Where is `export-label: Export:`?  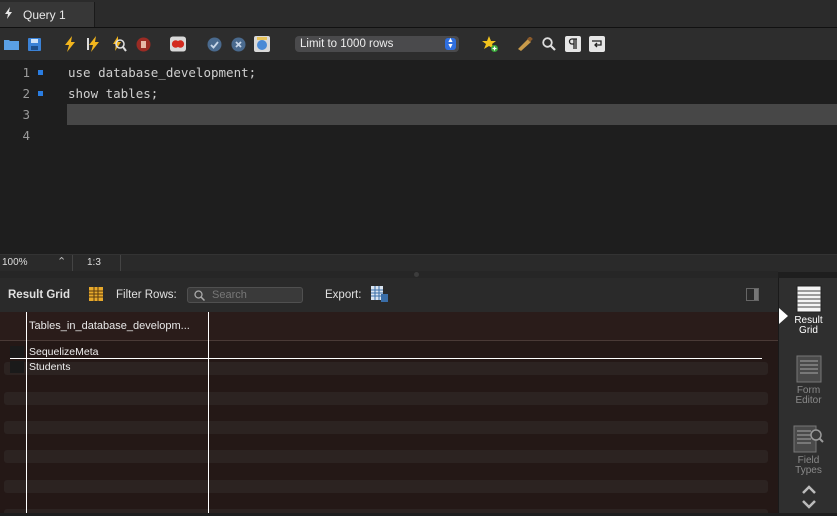
export-label: Export: is located at coordinates (343, 295).